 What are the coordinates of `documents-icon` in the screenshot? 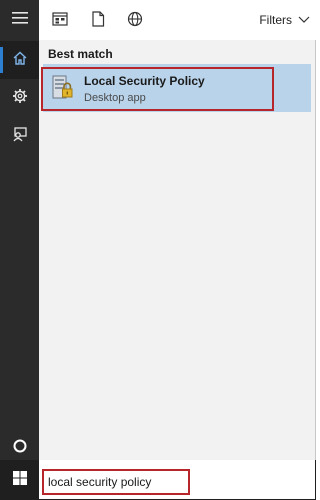 It's located at (98, 21).